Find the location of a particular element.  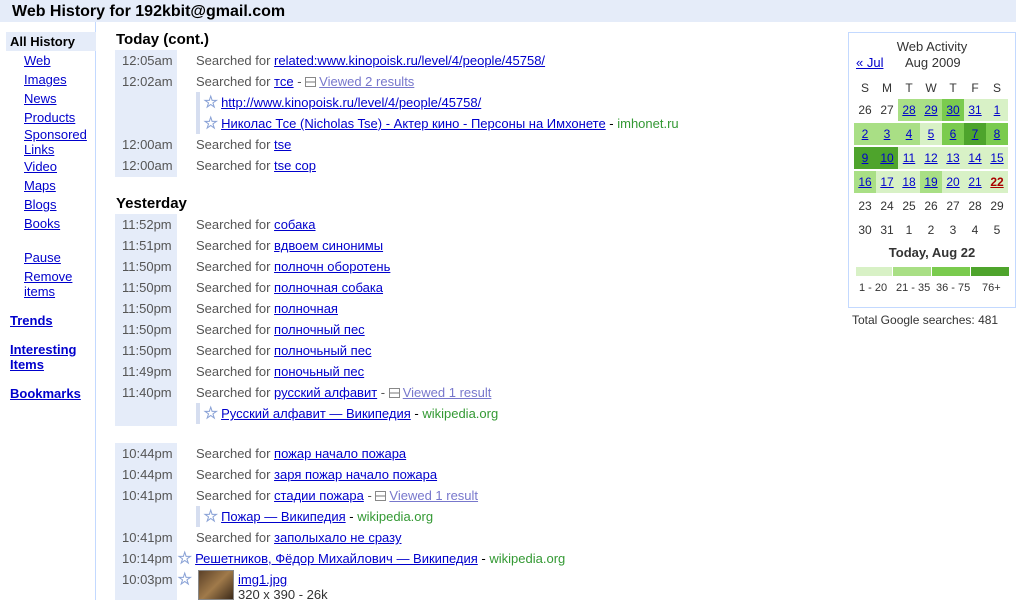

sidebar-item-all-history: All History is located at coordinates (51, 41).